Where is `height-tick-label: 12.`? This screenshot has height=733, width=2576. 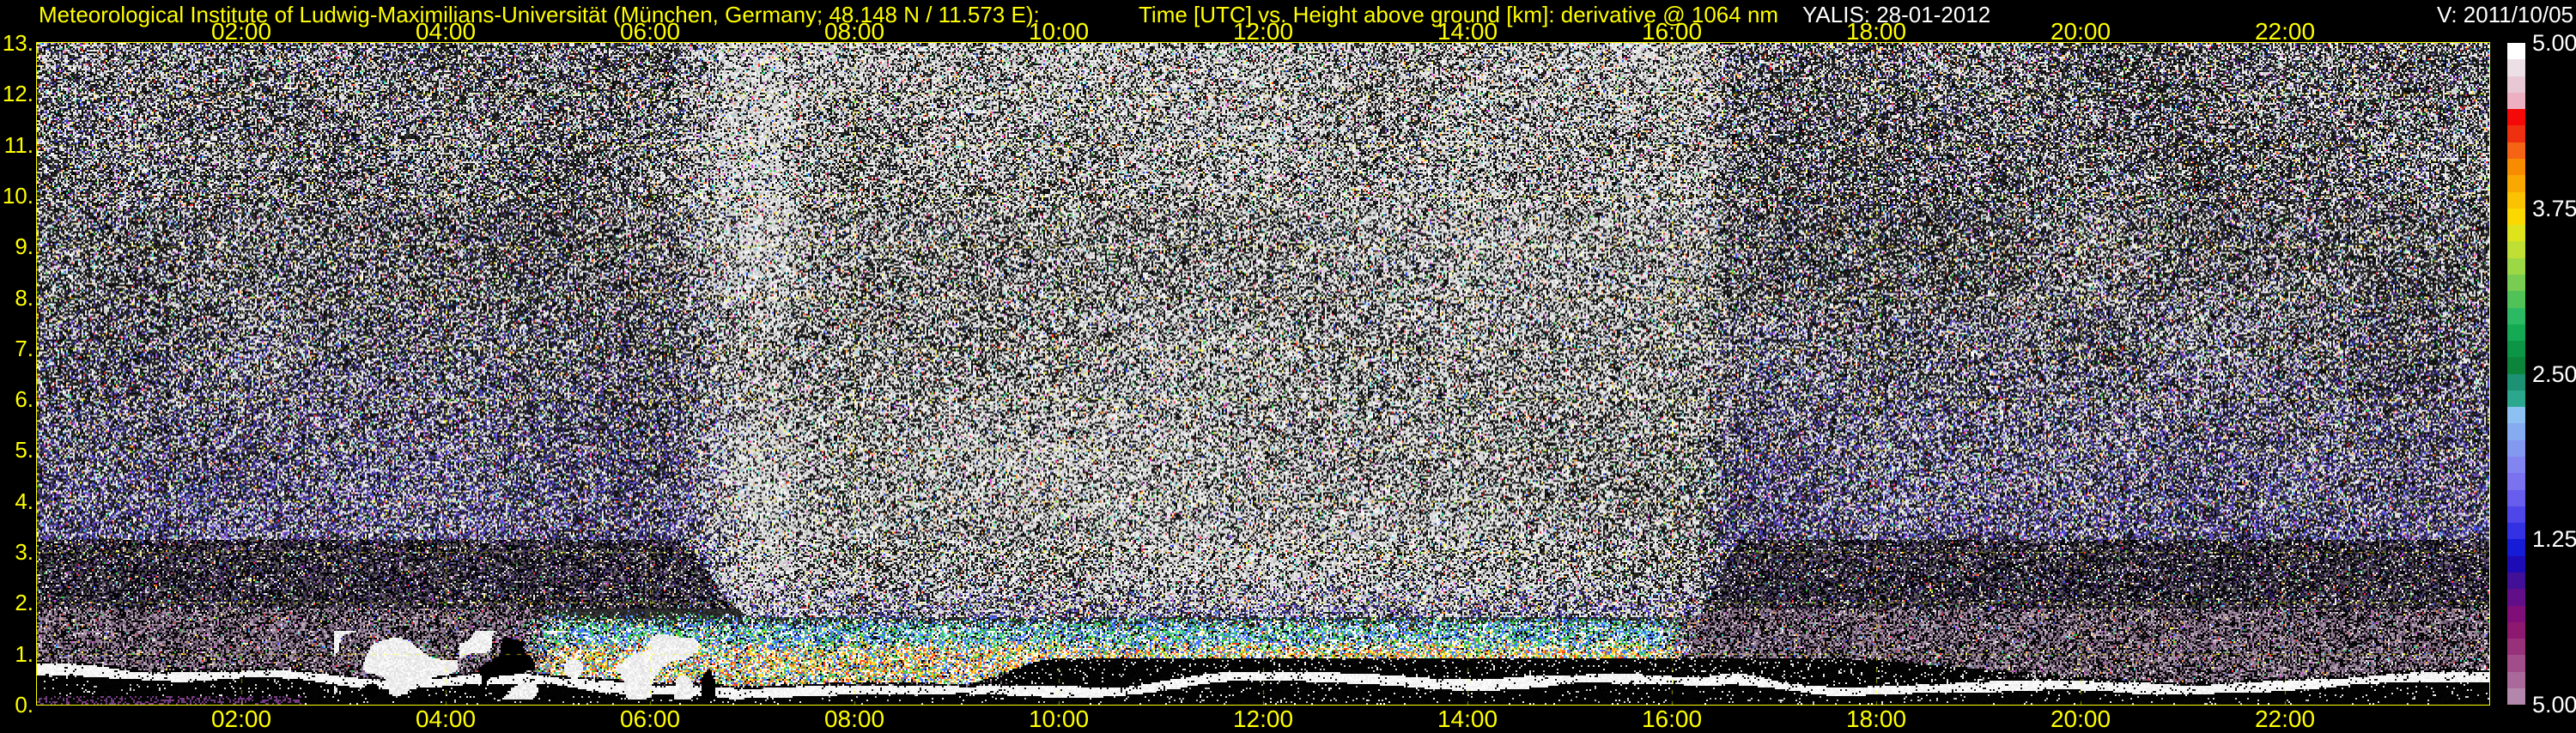
height-tick-label: 12. is located at coordinates (17, 94).